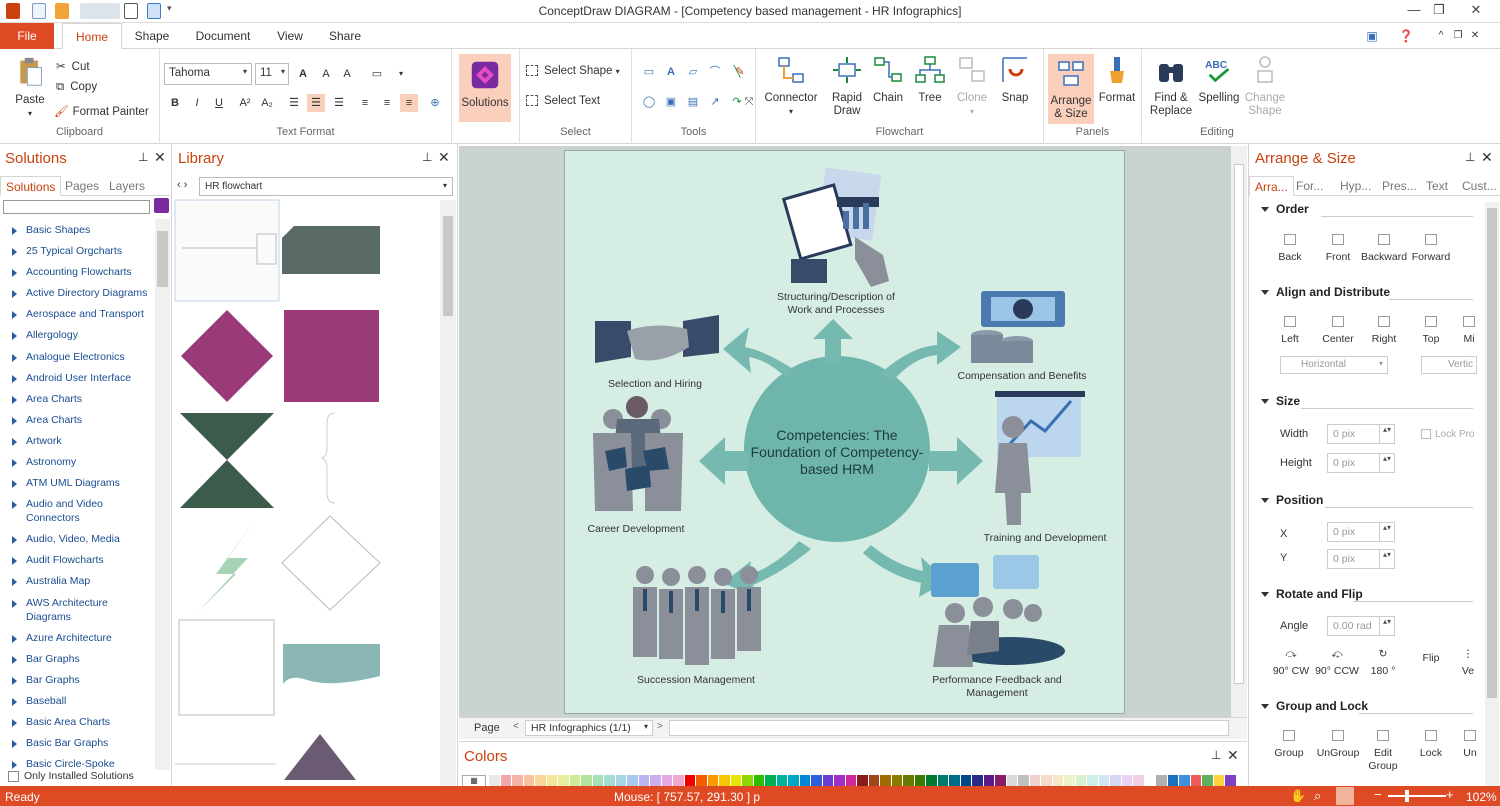 The height and width of the screenshot is (806, 1500). Describe the element at coordinates (949, 728) in the screenshot. I see `horizontal-scrollbar` at that location.